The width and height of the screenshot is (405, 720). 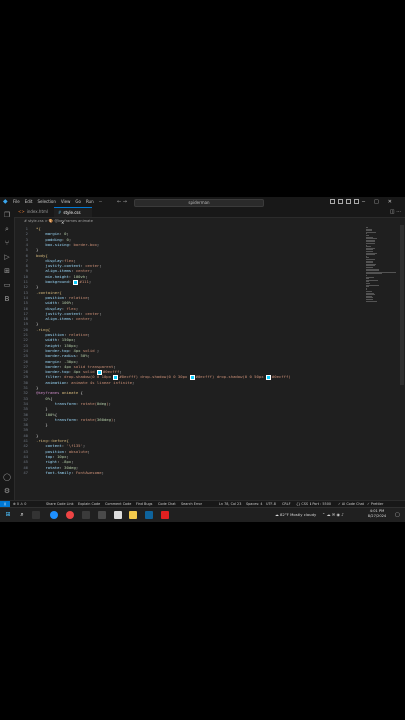 What do you see at coordinates (7, 299) in the screenshot?
I see `live-share-icon: B` at bounding box center [7, 299].